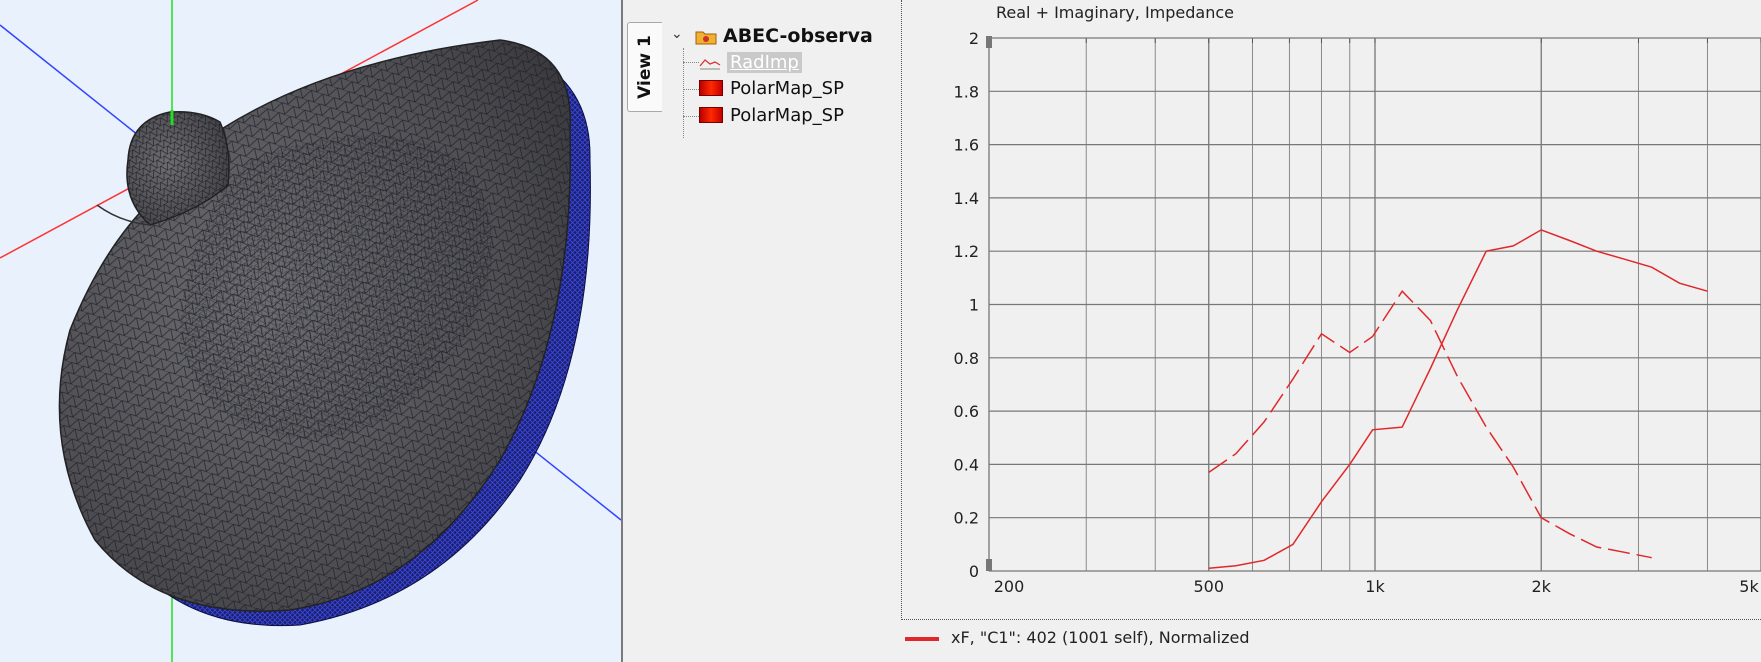  I want to click on legend-swatch, so click(922, 638).